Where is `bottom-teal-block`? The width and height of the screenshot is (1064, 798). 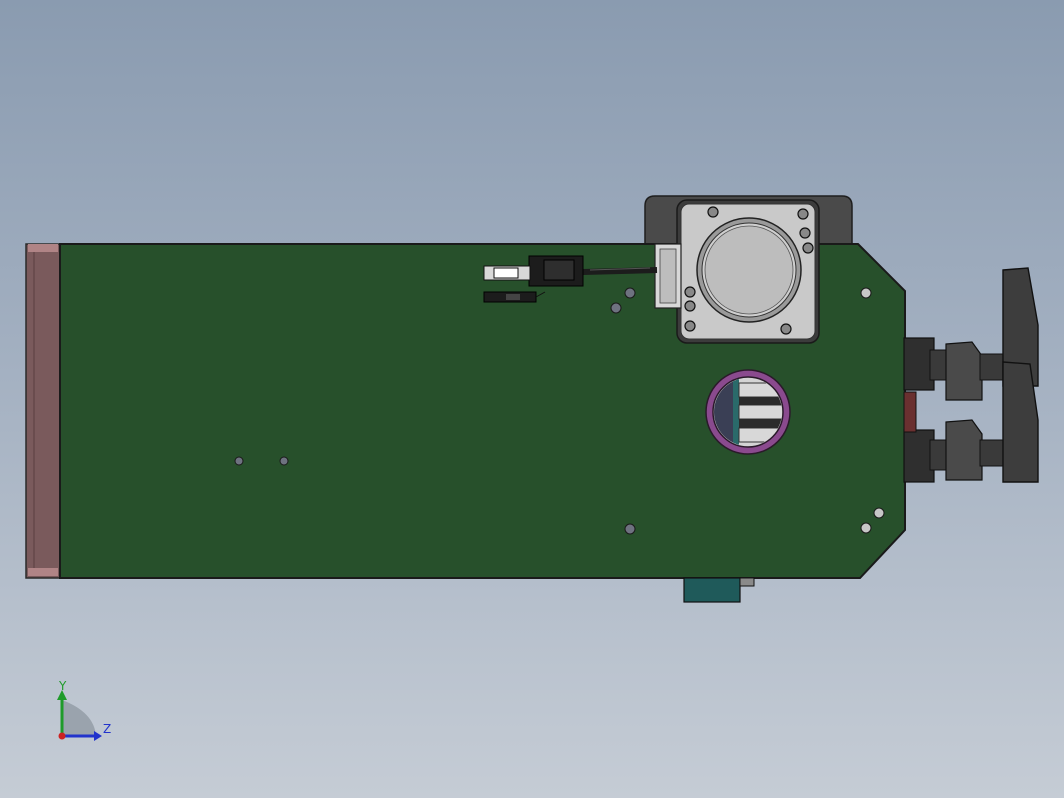 bottom-teal-block is located at coordinates (719, 590).